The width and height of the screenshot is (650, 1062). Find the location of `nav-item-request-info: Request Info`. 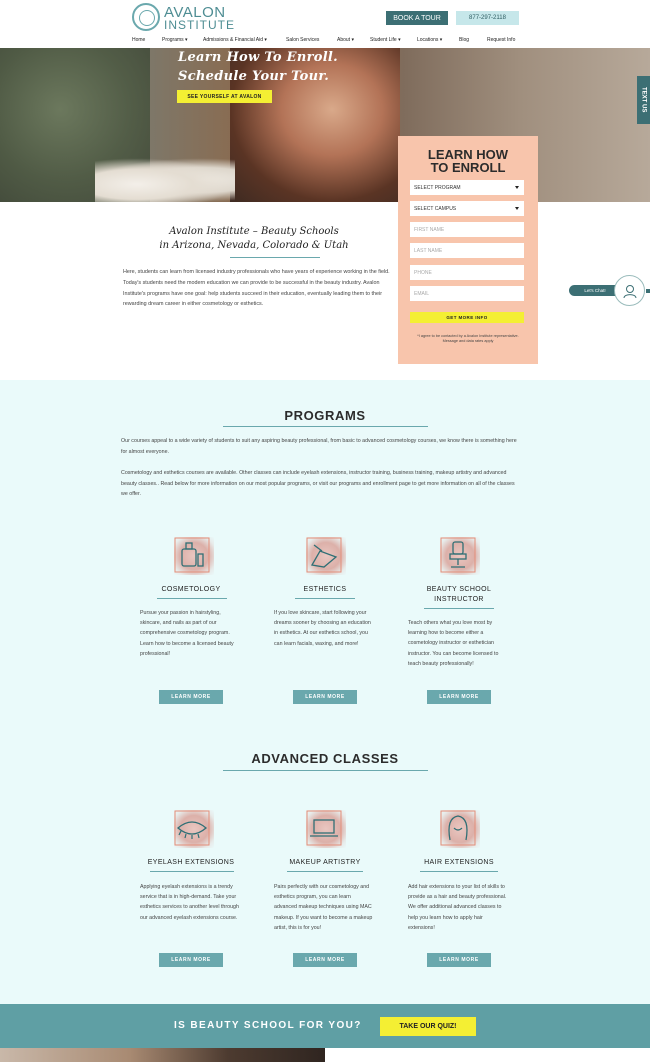

nav-item-request-info: Request Info is located at coordinates (501, 40).